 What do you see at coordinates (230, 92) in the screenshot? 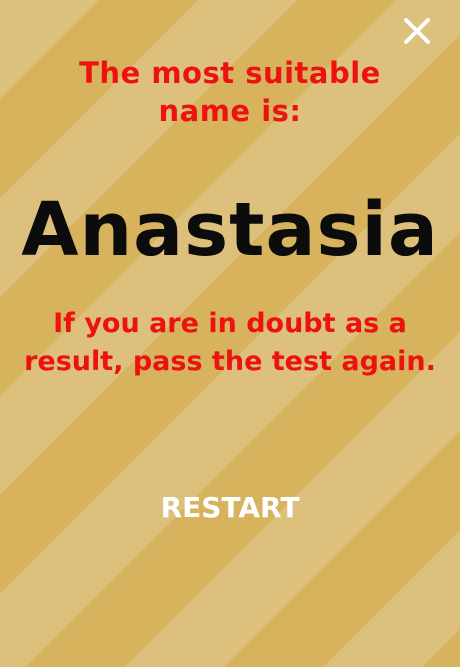
I see `result-title: The most suitable name is:` at bounding box center [230, 92].